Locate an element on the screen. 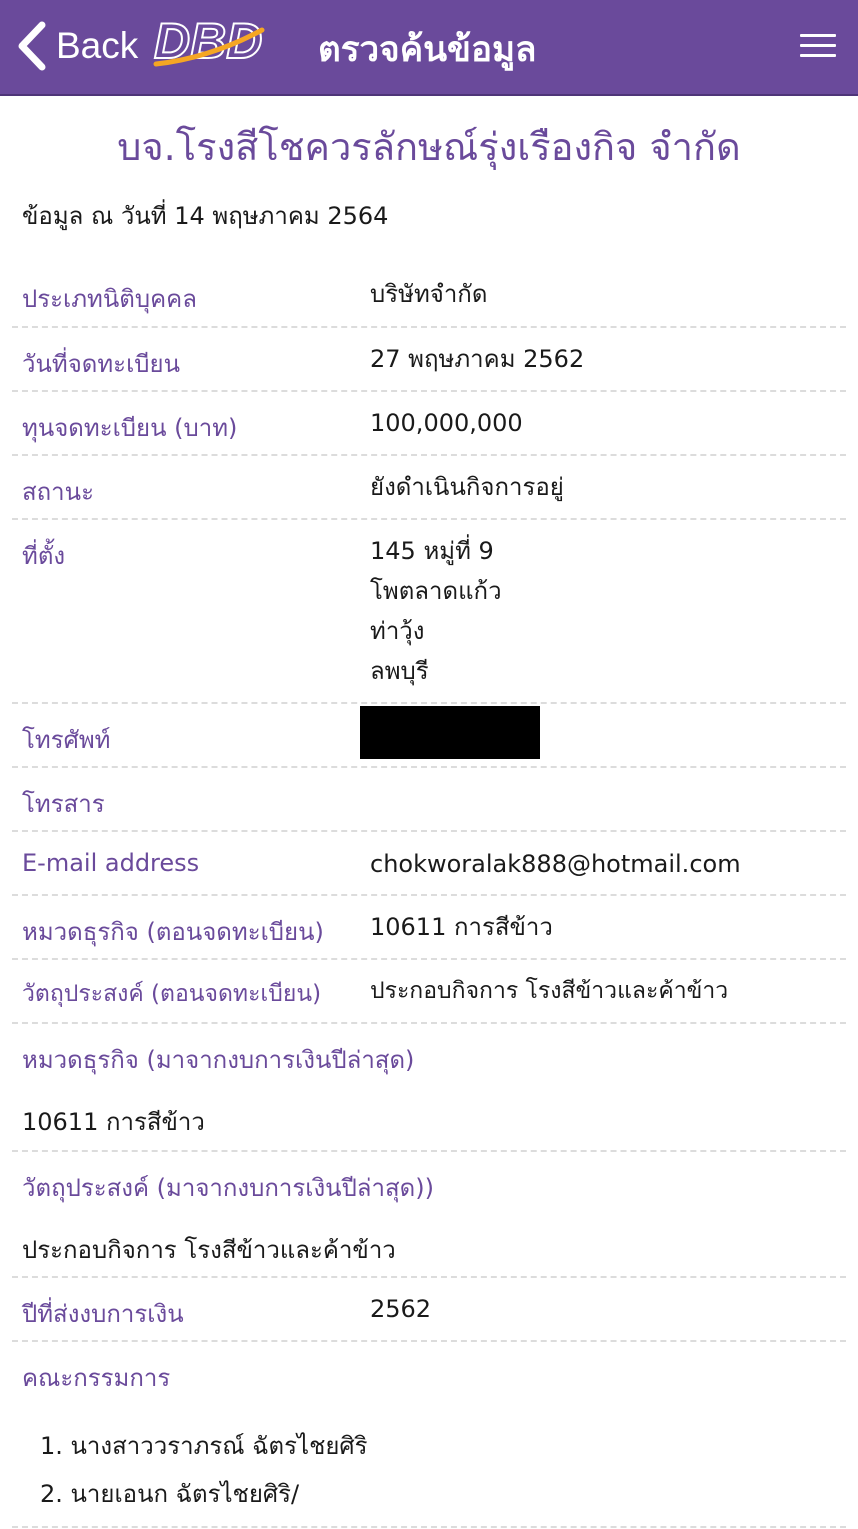 The width and height of the screenshot is (858, 1529). business-reg-value: 10611 การสีข้าว is located at coordinates (461, 927).